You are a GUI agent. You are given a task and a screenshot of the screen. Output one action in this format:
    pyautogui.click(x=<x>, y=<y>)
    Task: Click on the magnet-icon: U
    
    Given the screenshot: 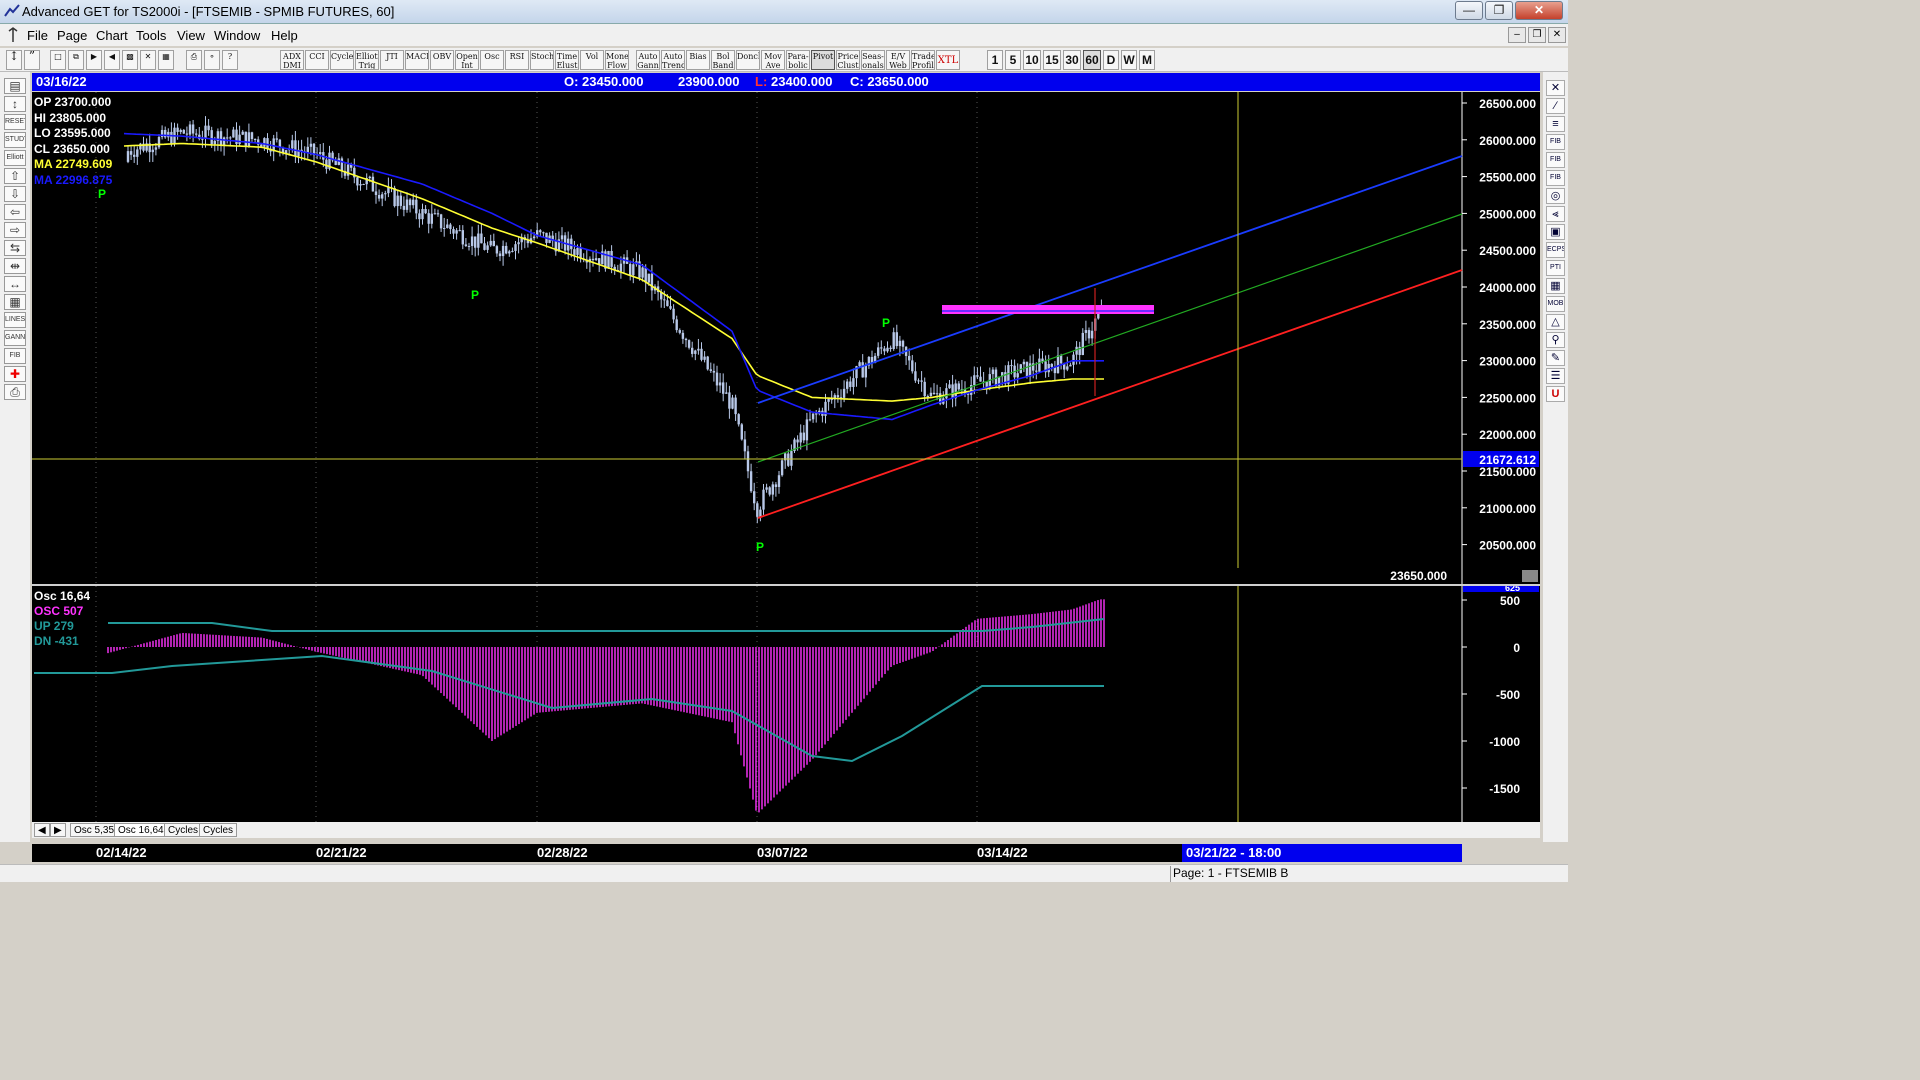 What is the action you would take?
    pyautogui.click(x=1555, y=394)
    